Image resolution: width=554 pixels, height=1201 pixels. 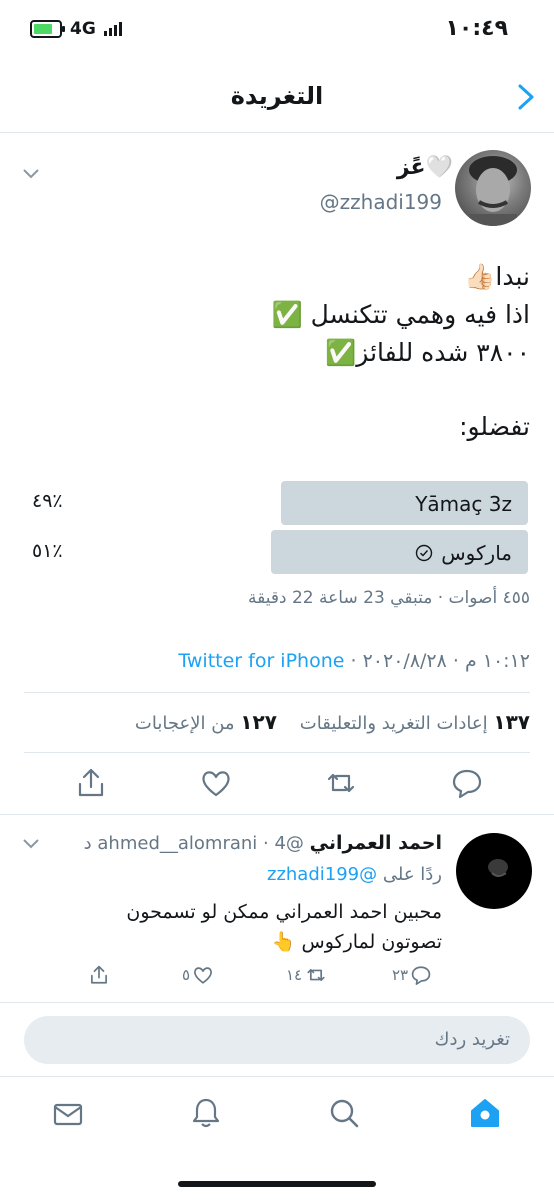 What do you see at coordinates (186, 975) in the screenshot?
I see `reply-likes-count: ٥` at bounding box center [186, 975].